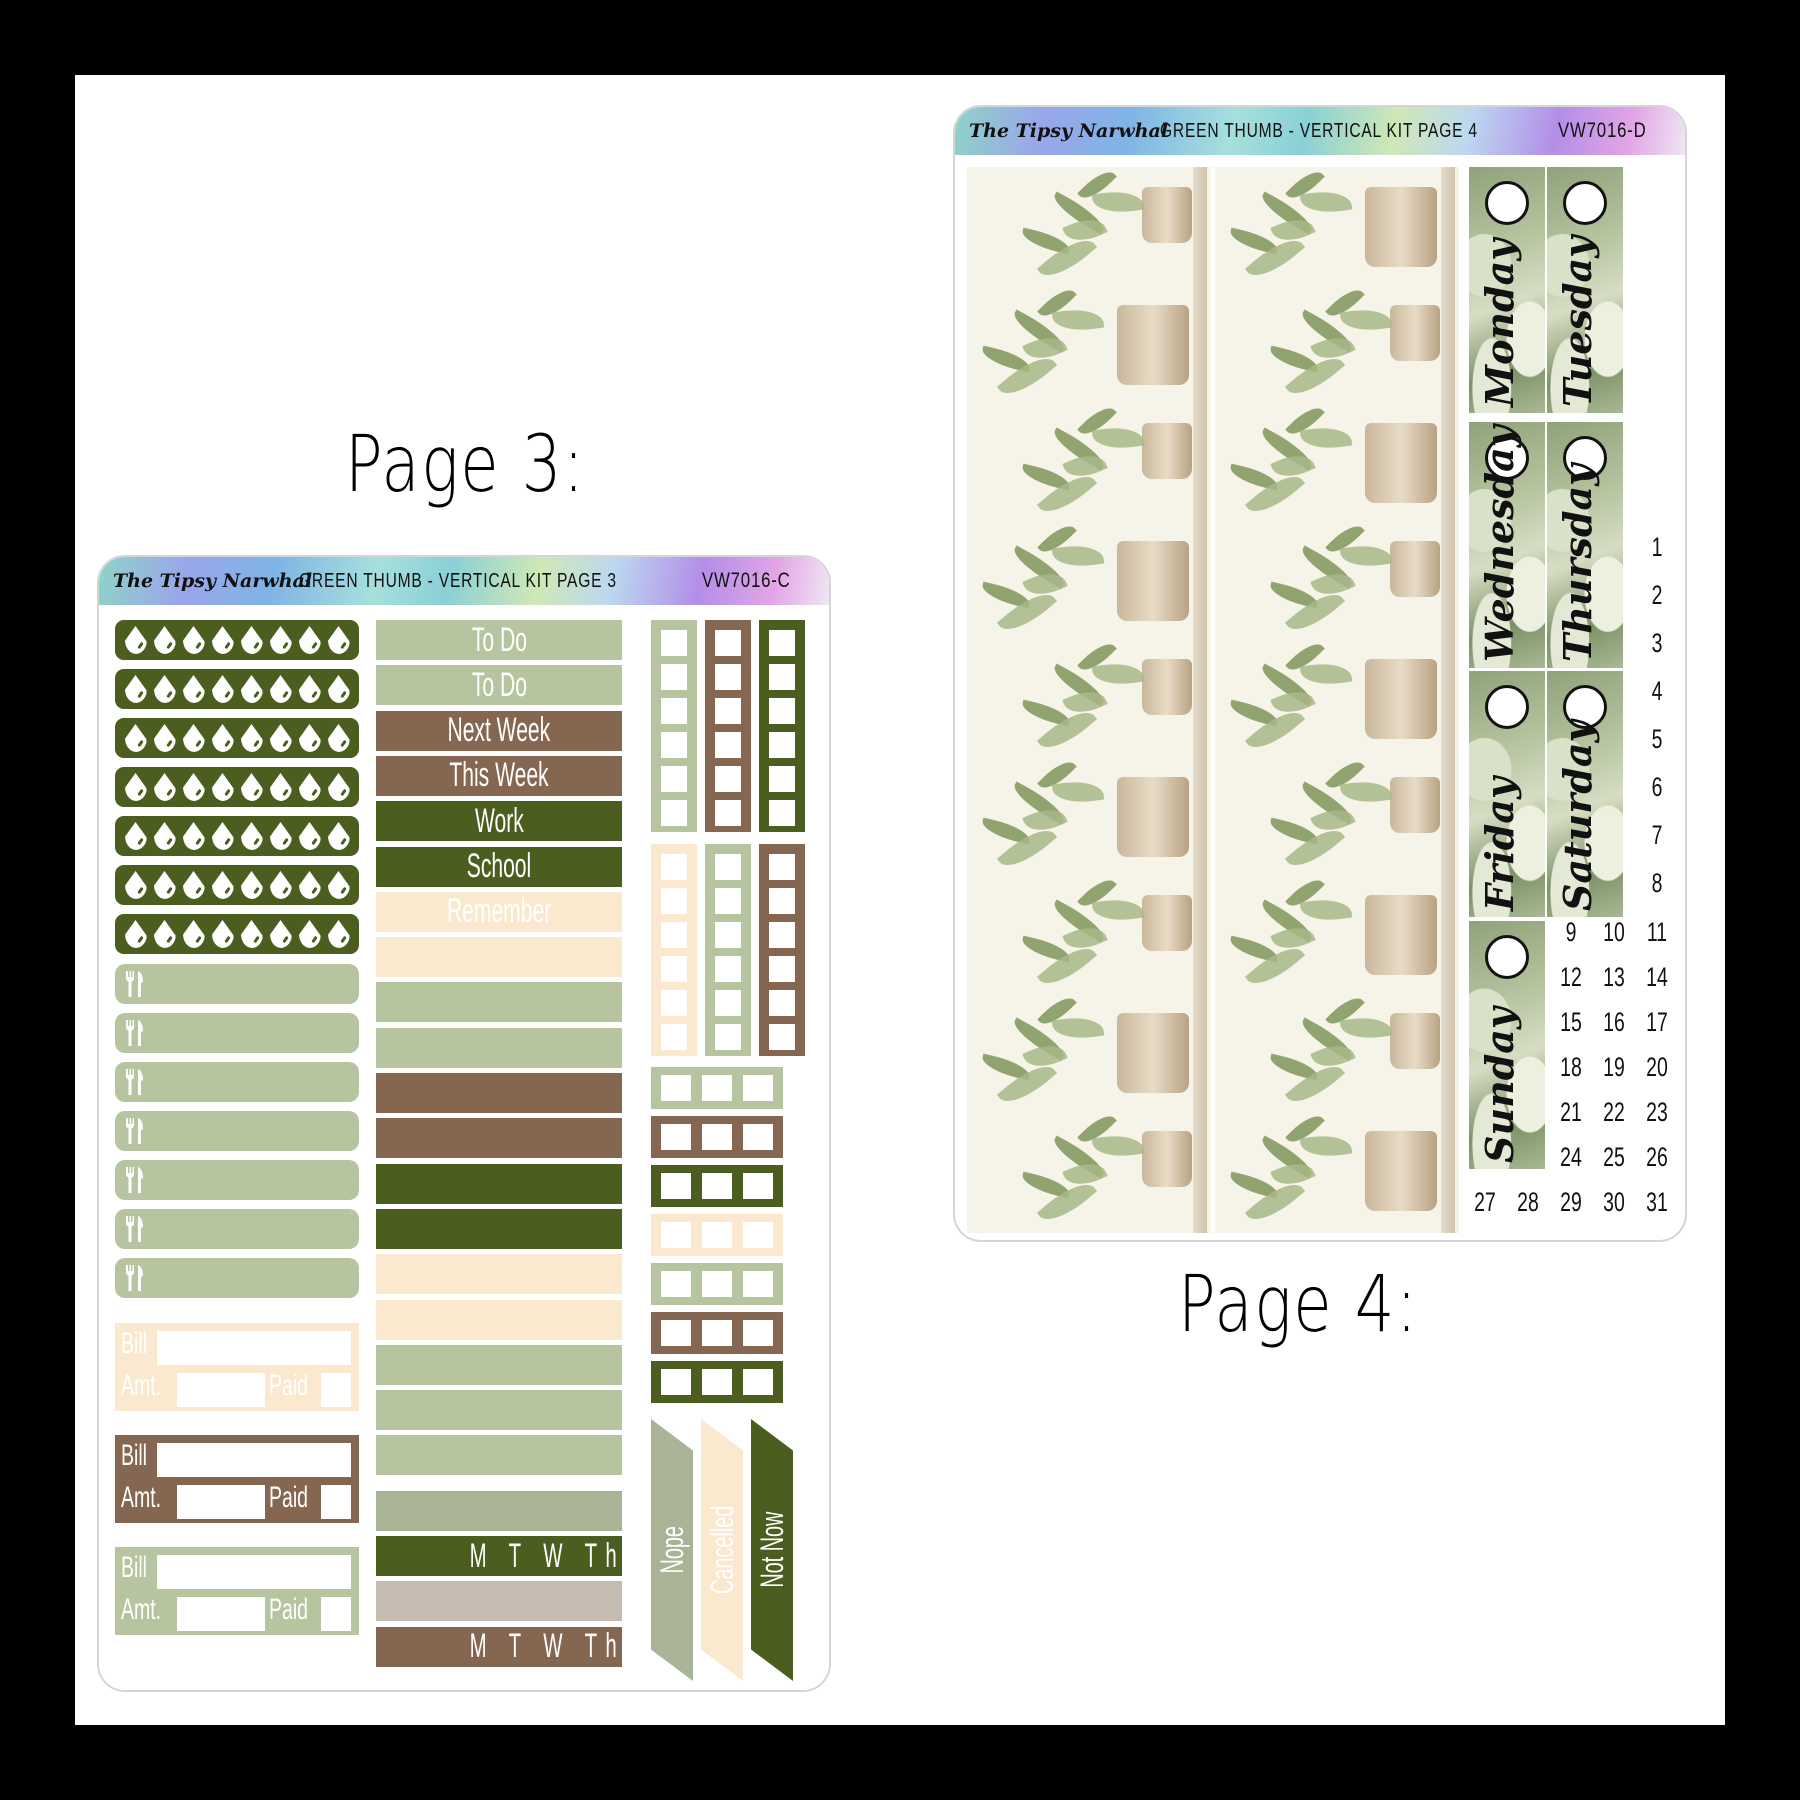  I want to click on date-number: 3, so click(1657, 643).